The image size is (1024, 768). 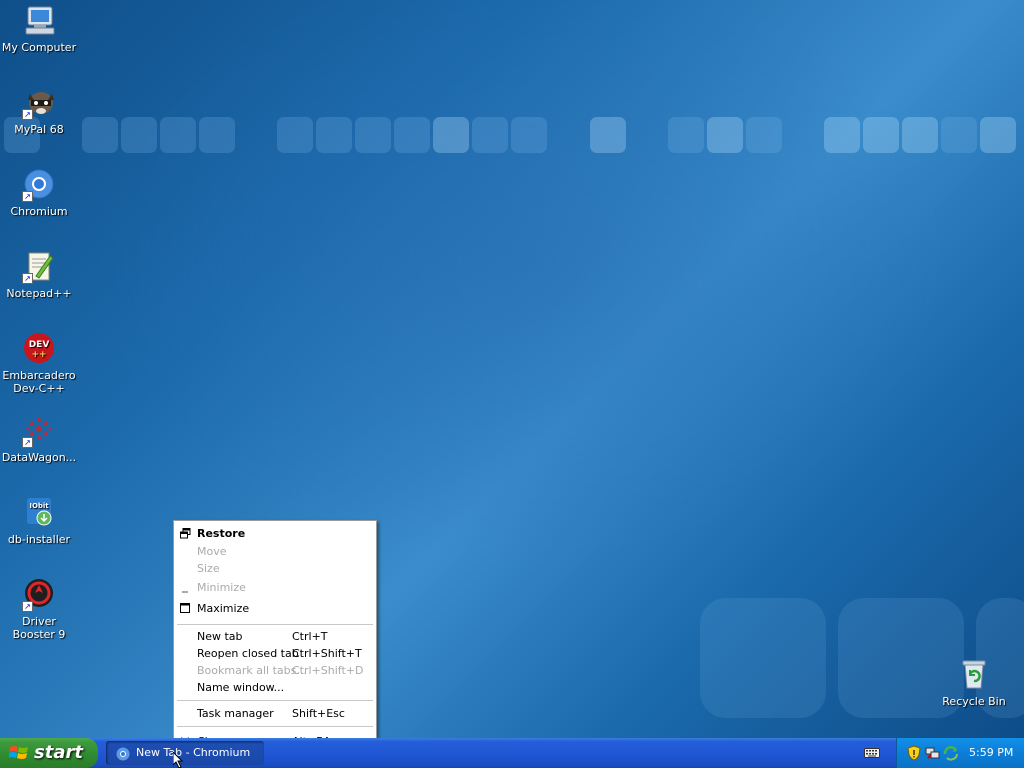 I want to click on taskbar-button-chromium: New Tab - Chromium, so click(x=185, y=753).